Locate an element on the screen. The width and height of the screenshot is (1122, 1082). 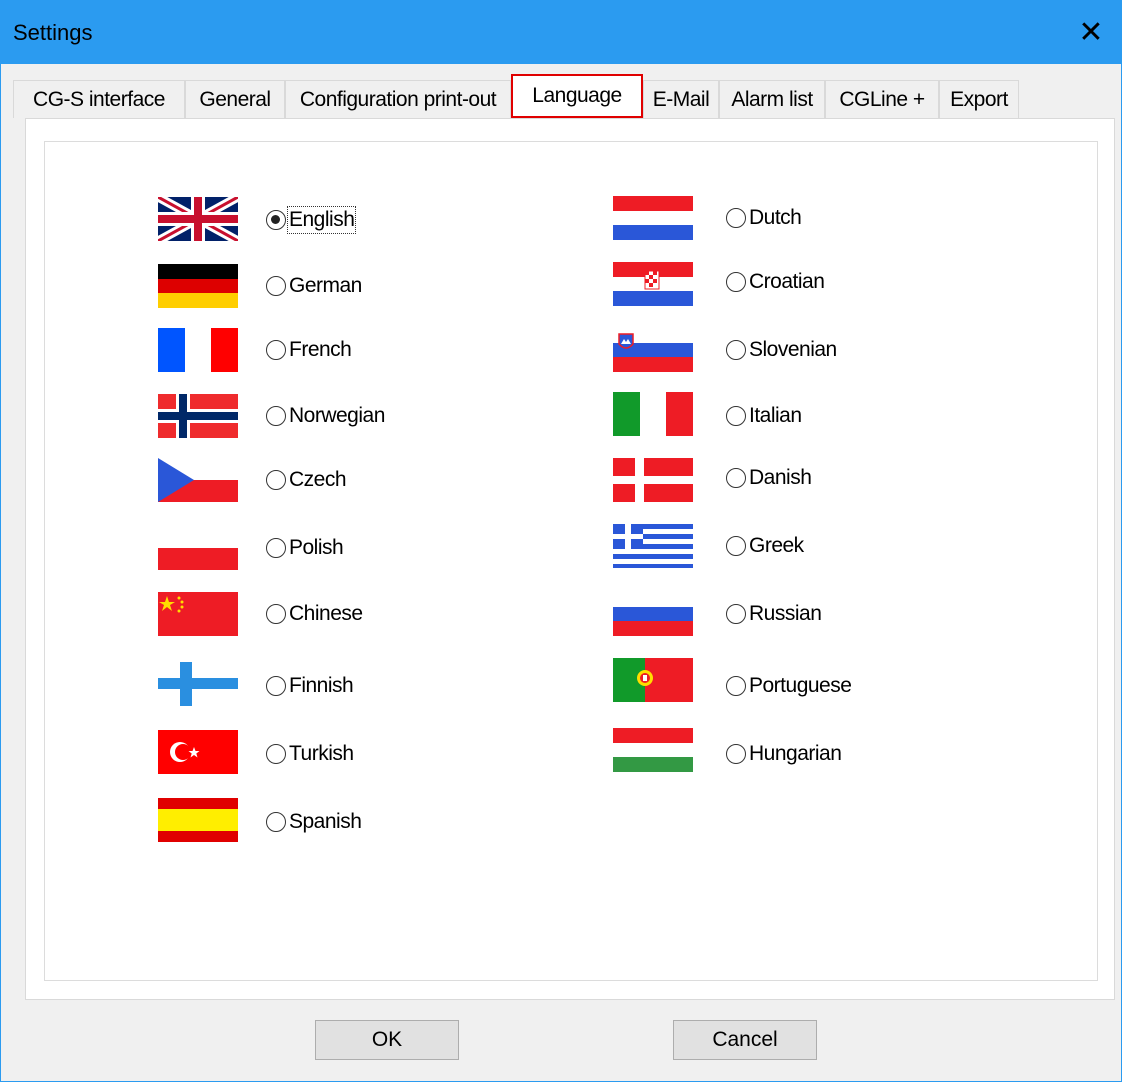
radio-label: Danish is located at coordinates (780, 477).